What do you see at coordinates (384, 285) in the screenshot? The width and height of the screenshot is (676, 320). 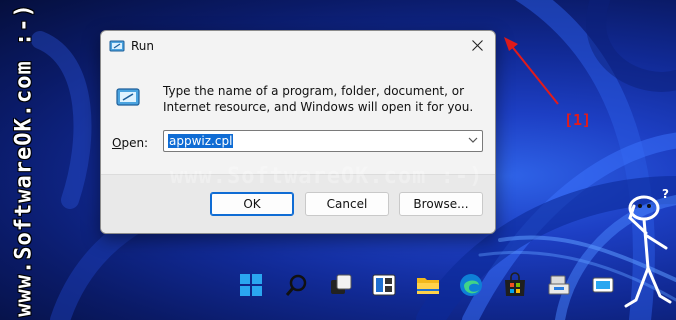 I see `widgets-icon` at bounding box center [384, 285].